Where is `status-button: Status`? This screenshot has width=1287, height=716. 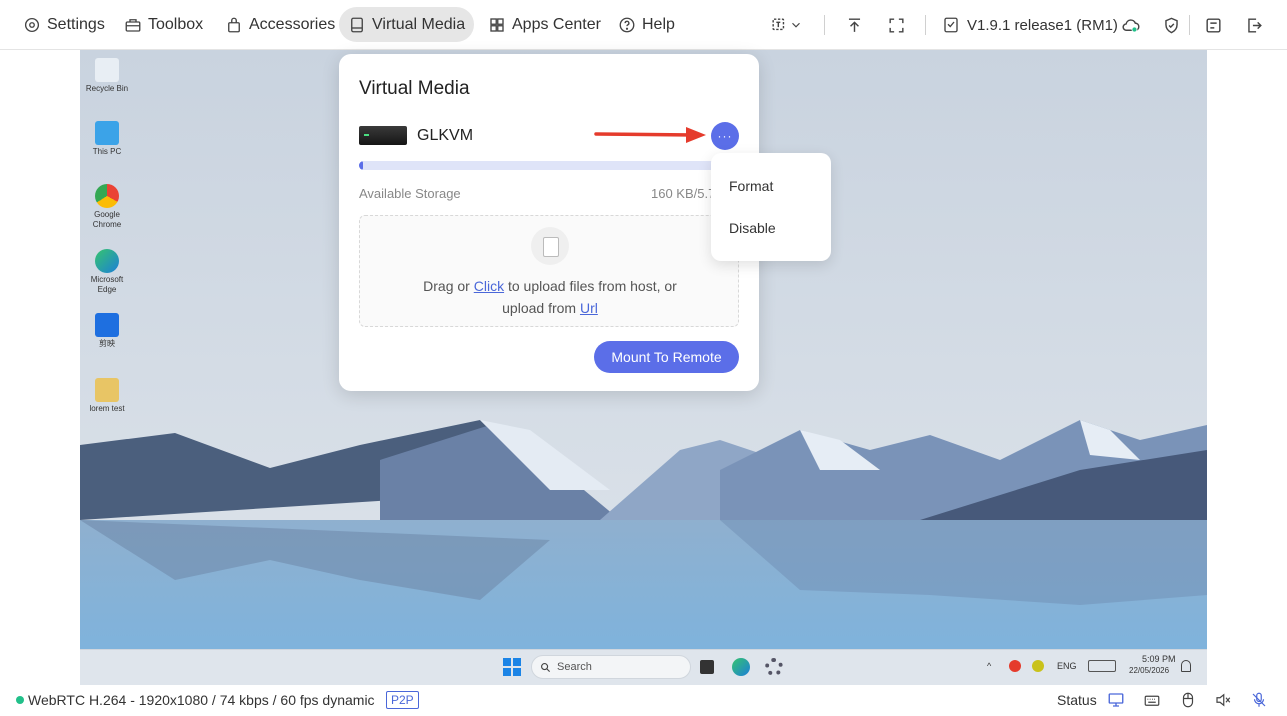 status-button: Status is located at coordinates (1077, 700).